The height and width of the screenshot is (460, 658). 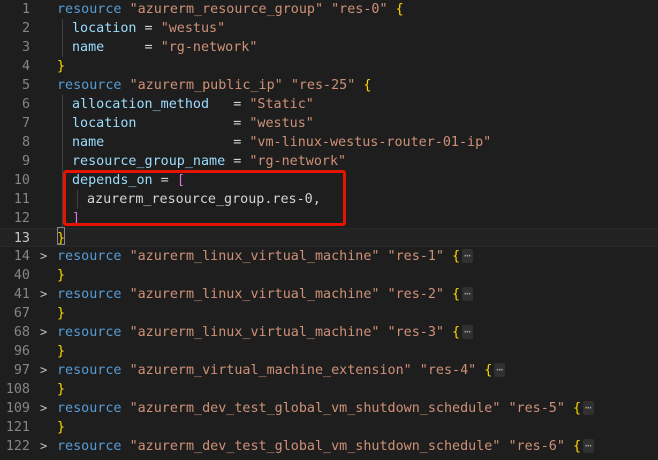 What do you see at coordinates (21, 256) in the screenshot?
I see `line-number: 14` at bounding box center [21, 256].